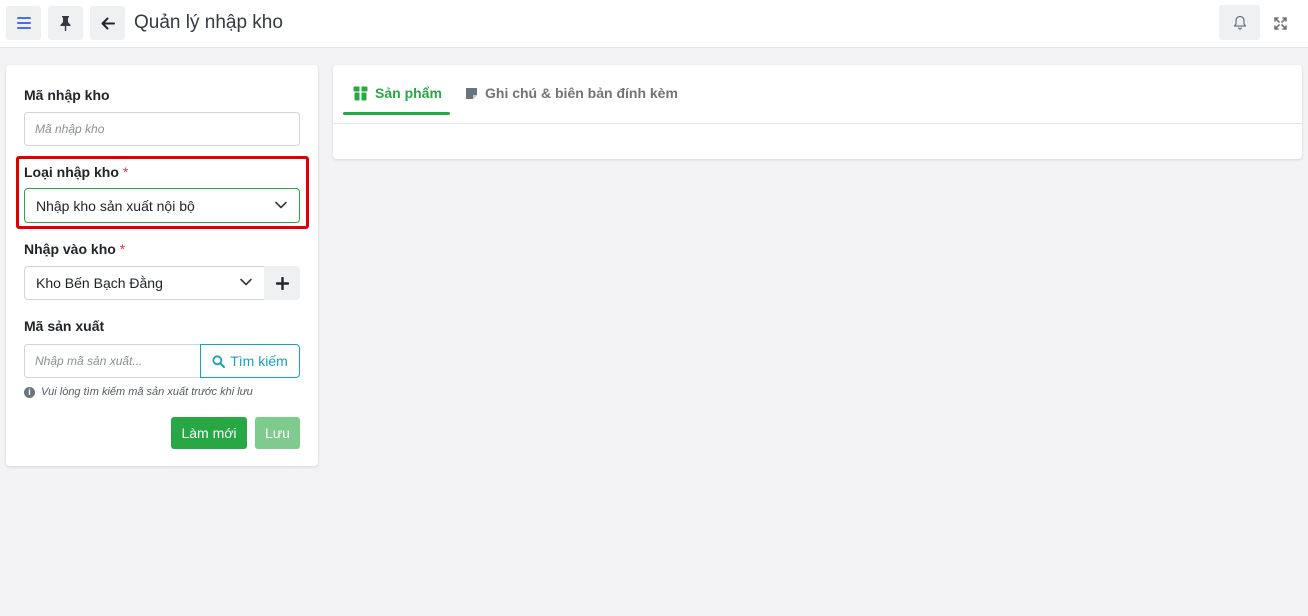 This screenshot has height=616, width=1308. I want to click on warehouse-label: Nhập vào kho *, so click(74, 249).